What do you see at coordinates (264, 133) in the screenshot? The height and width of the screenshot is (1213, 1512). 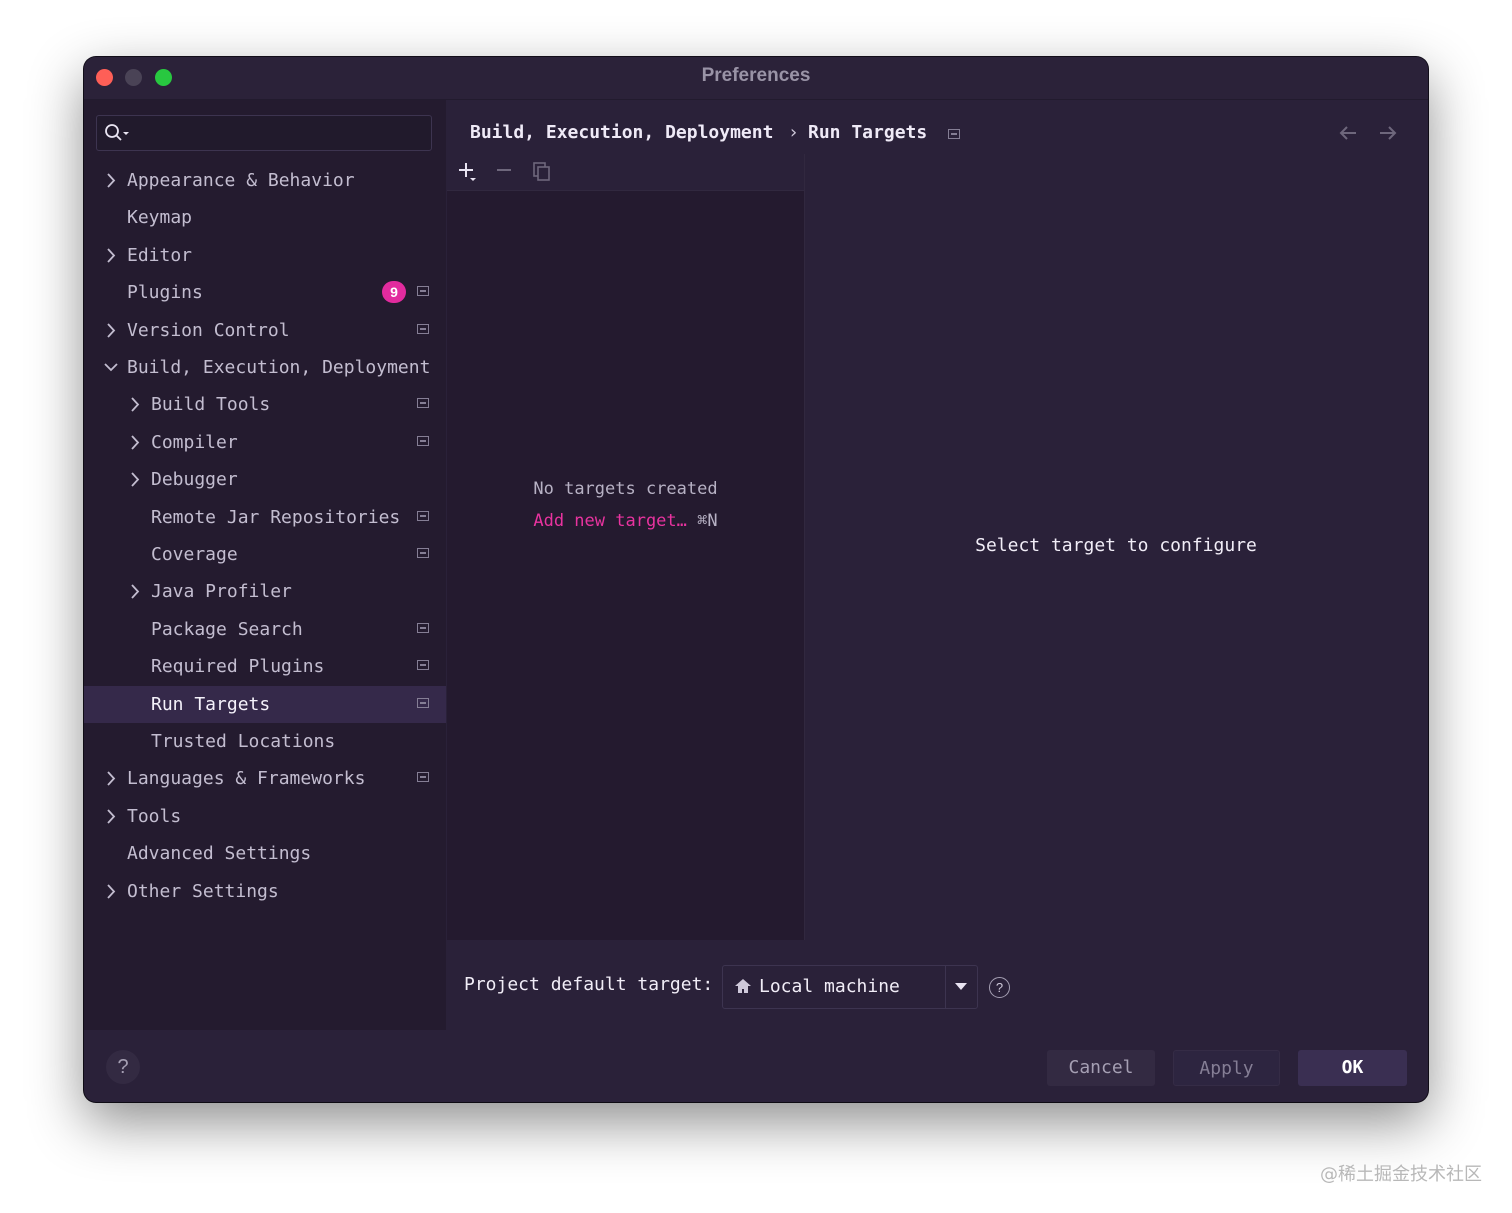 I see `search-input` at bounding box center [264, 133].